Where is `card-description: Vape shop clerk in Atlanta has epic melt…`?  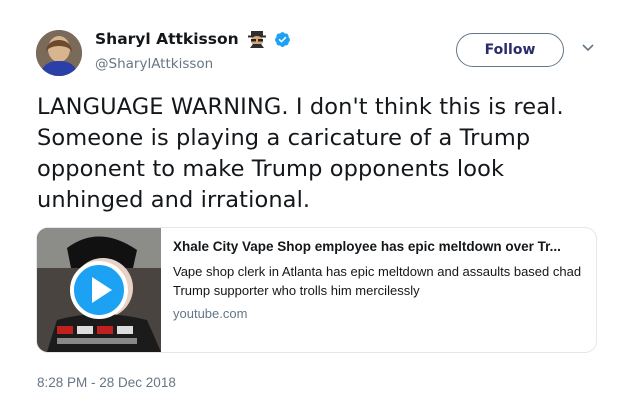 card-description: Vape shop clerk in Atlanta has epic melt… is located at coordinates (377, 281).